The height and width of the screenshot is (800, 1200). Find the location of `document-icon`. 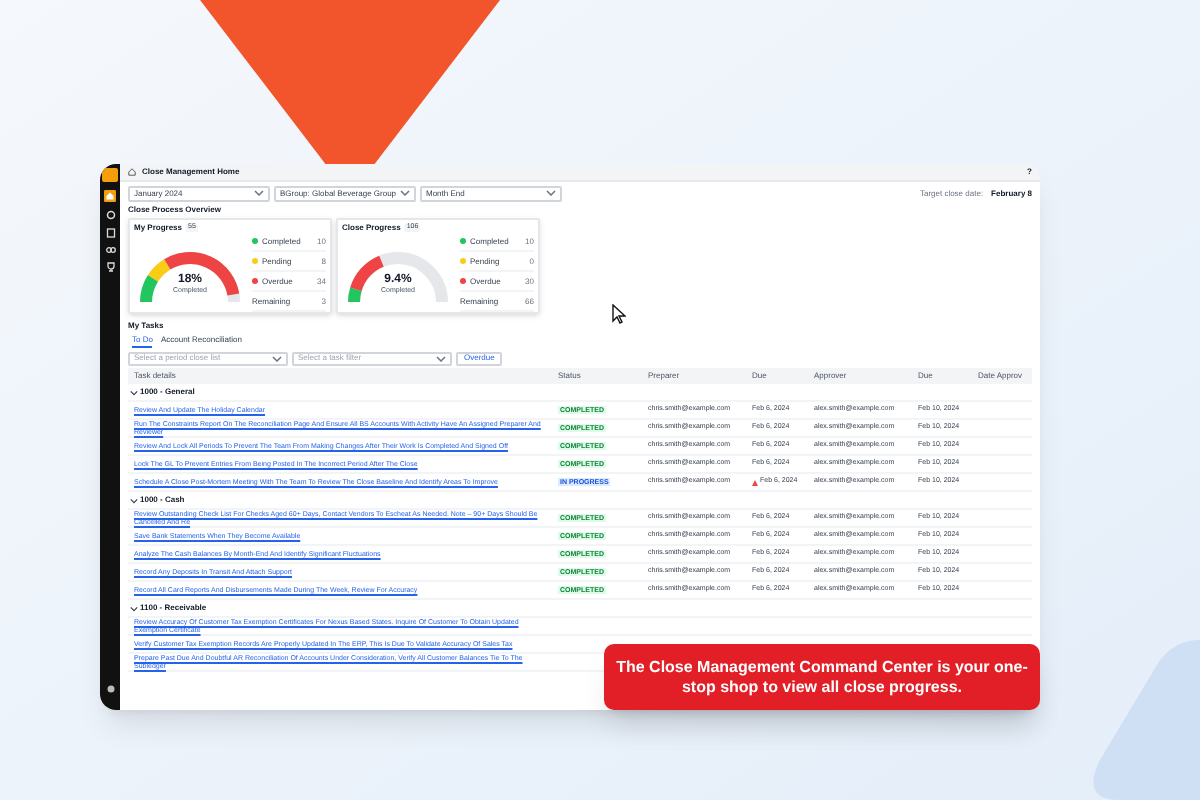

document-icon is located at coordinates (110, 233).